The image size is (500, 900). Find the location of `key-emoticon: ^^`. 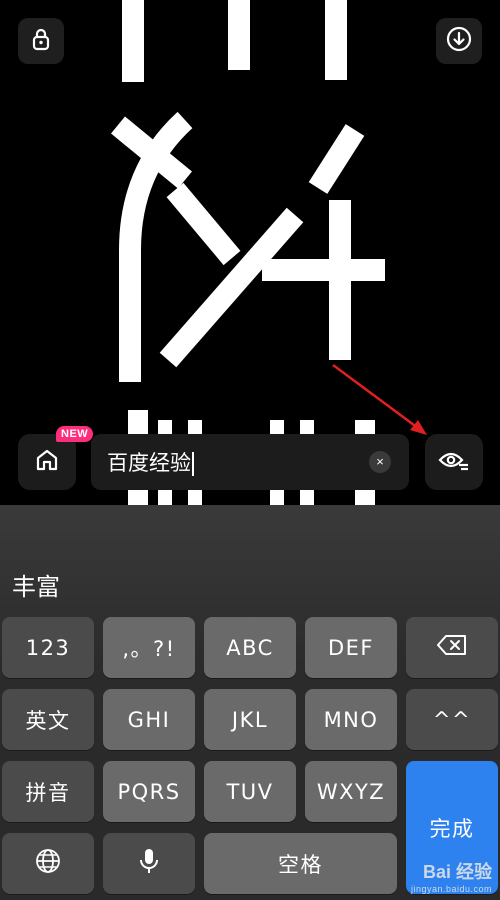

key-emoticon: ^^ is located at coordinates (452, 719).